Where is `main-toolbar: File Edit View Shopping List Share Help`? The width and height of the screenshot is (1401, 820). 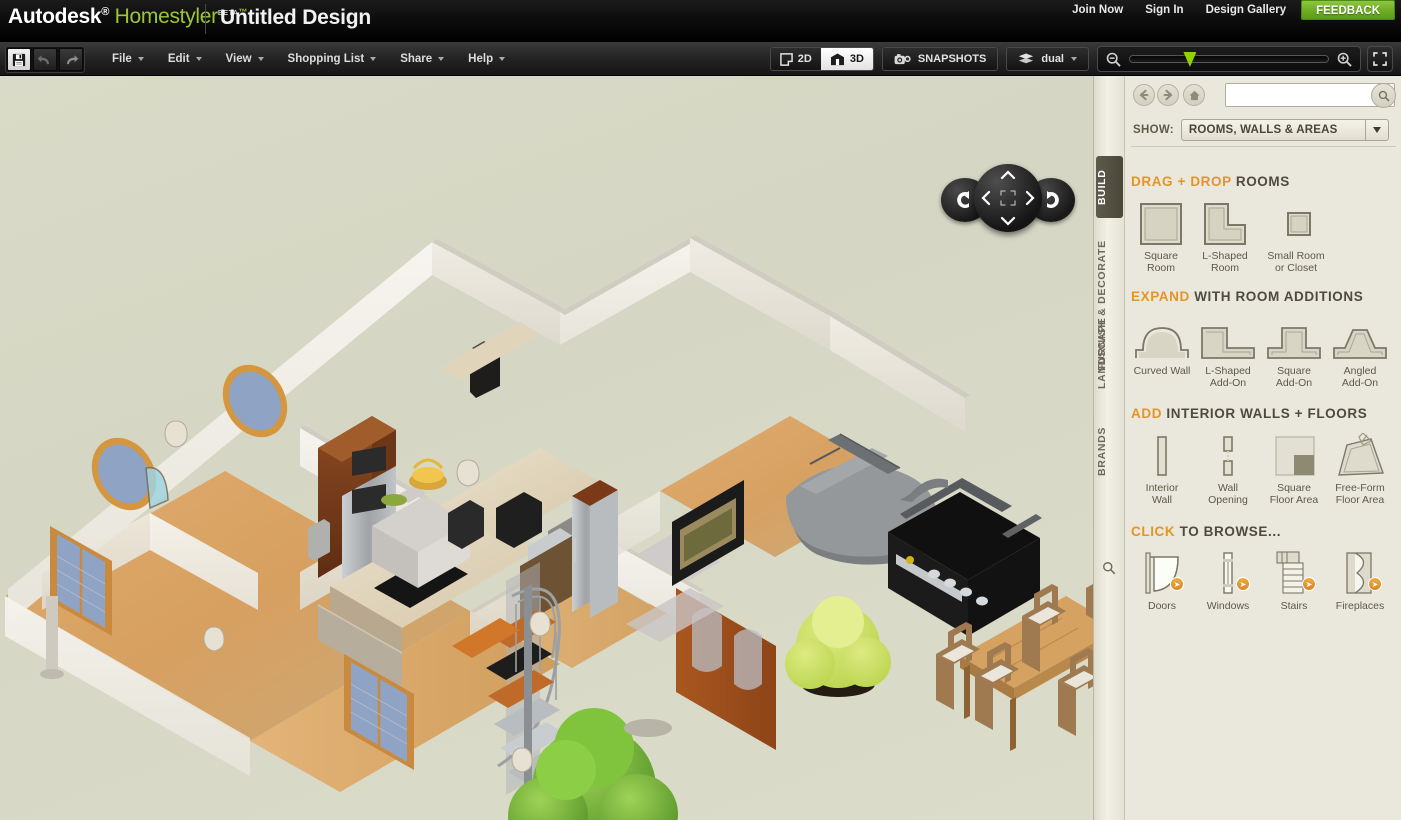 main-toolbar: File Edit View Shopping List Share Help is located at coordinates (700, 59).